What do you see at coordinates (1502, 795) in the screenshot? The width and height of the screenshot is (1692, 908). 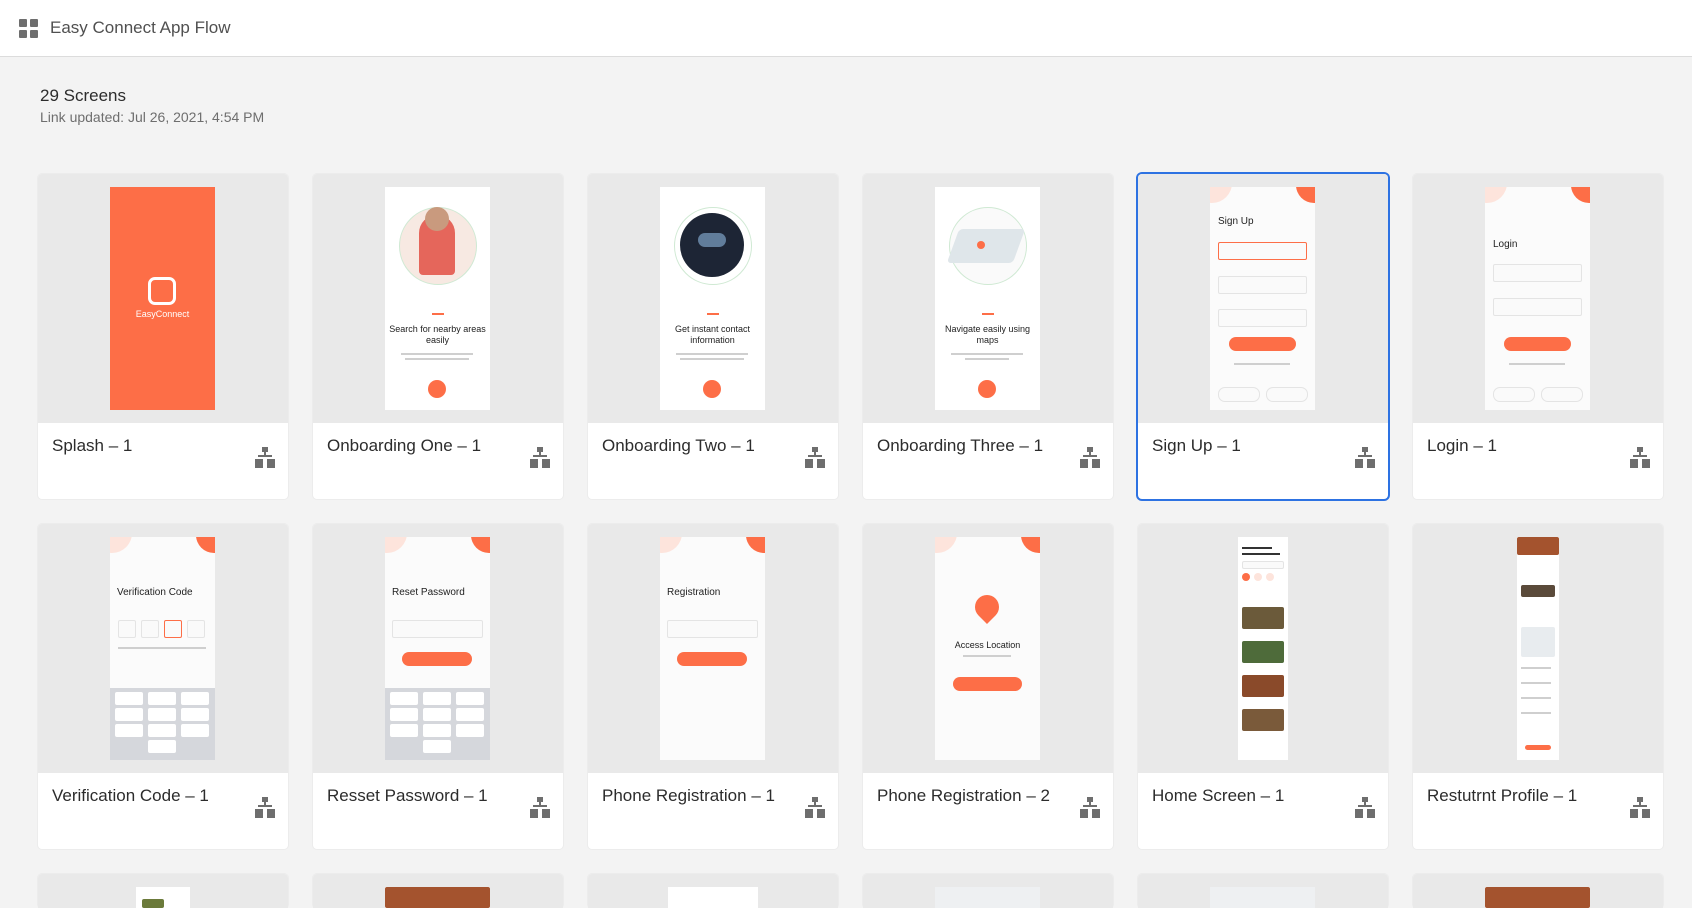 I see `screen-name: Restutrnt Profile – 1` at bounding box center [1502, 795].